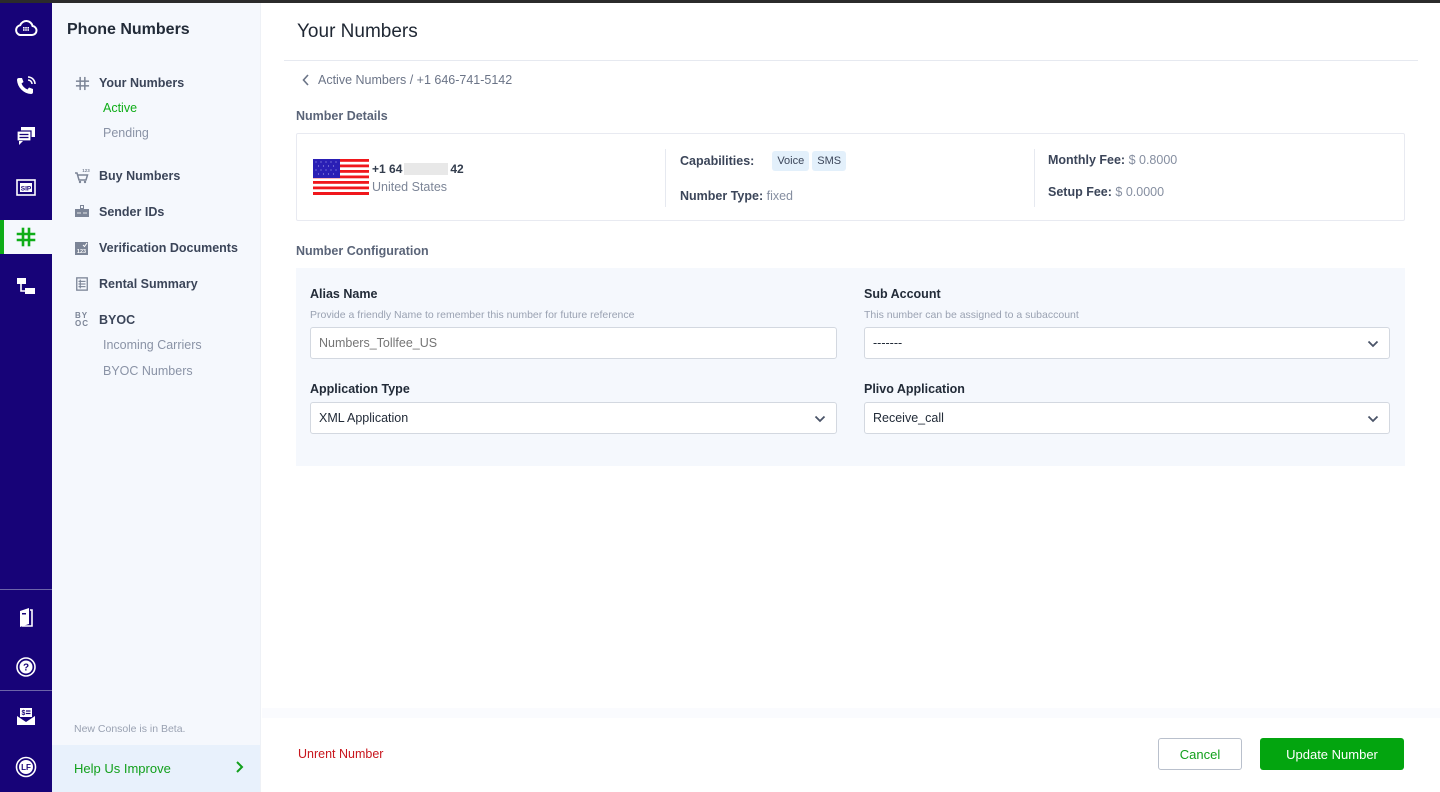 The width and height of the screenshot is (1440, 792). I want to click on cart-123-icon: 123, so click(82, 176).